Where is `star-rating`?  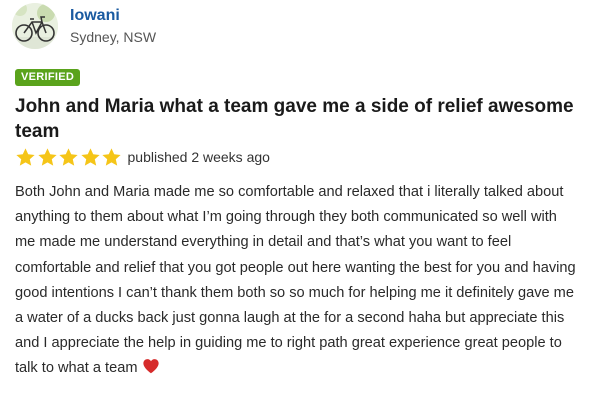 star-rating is located at coordinates (69, 157).